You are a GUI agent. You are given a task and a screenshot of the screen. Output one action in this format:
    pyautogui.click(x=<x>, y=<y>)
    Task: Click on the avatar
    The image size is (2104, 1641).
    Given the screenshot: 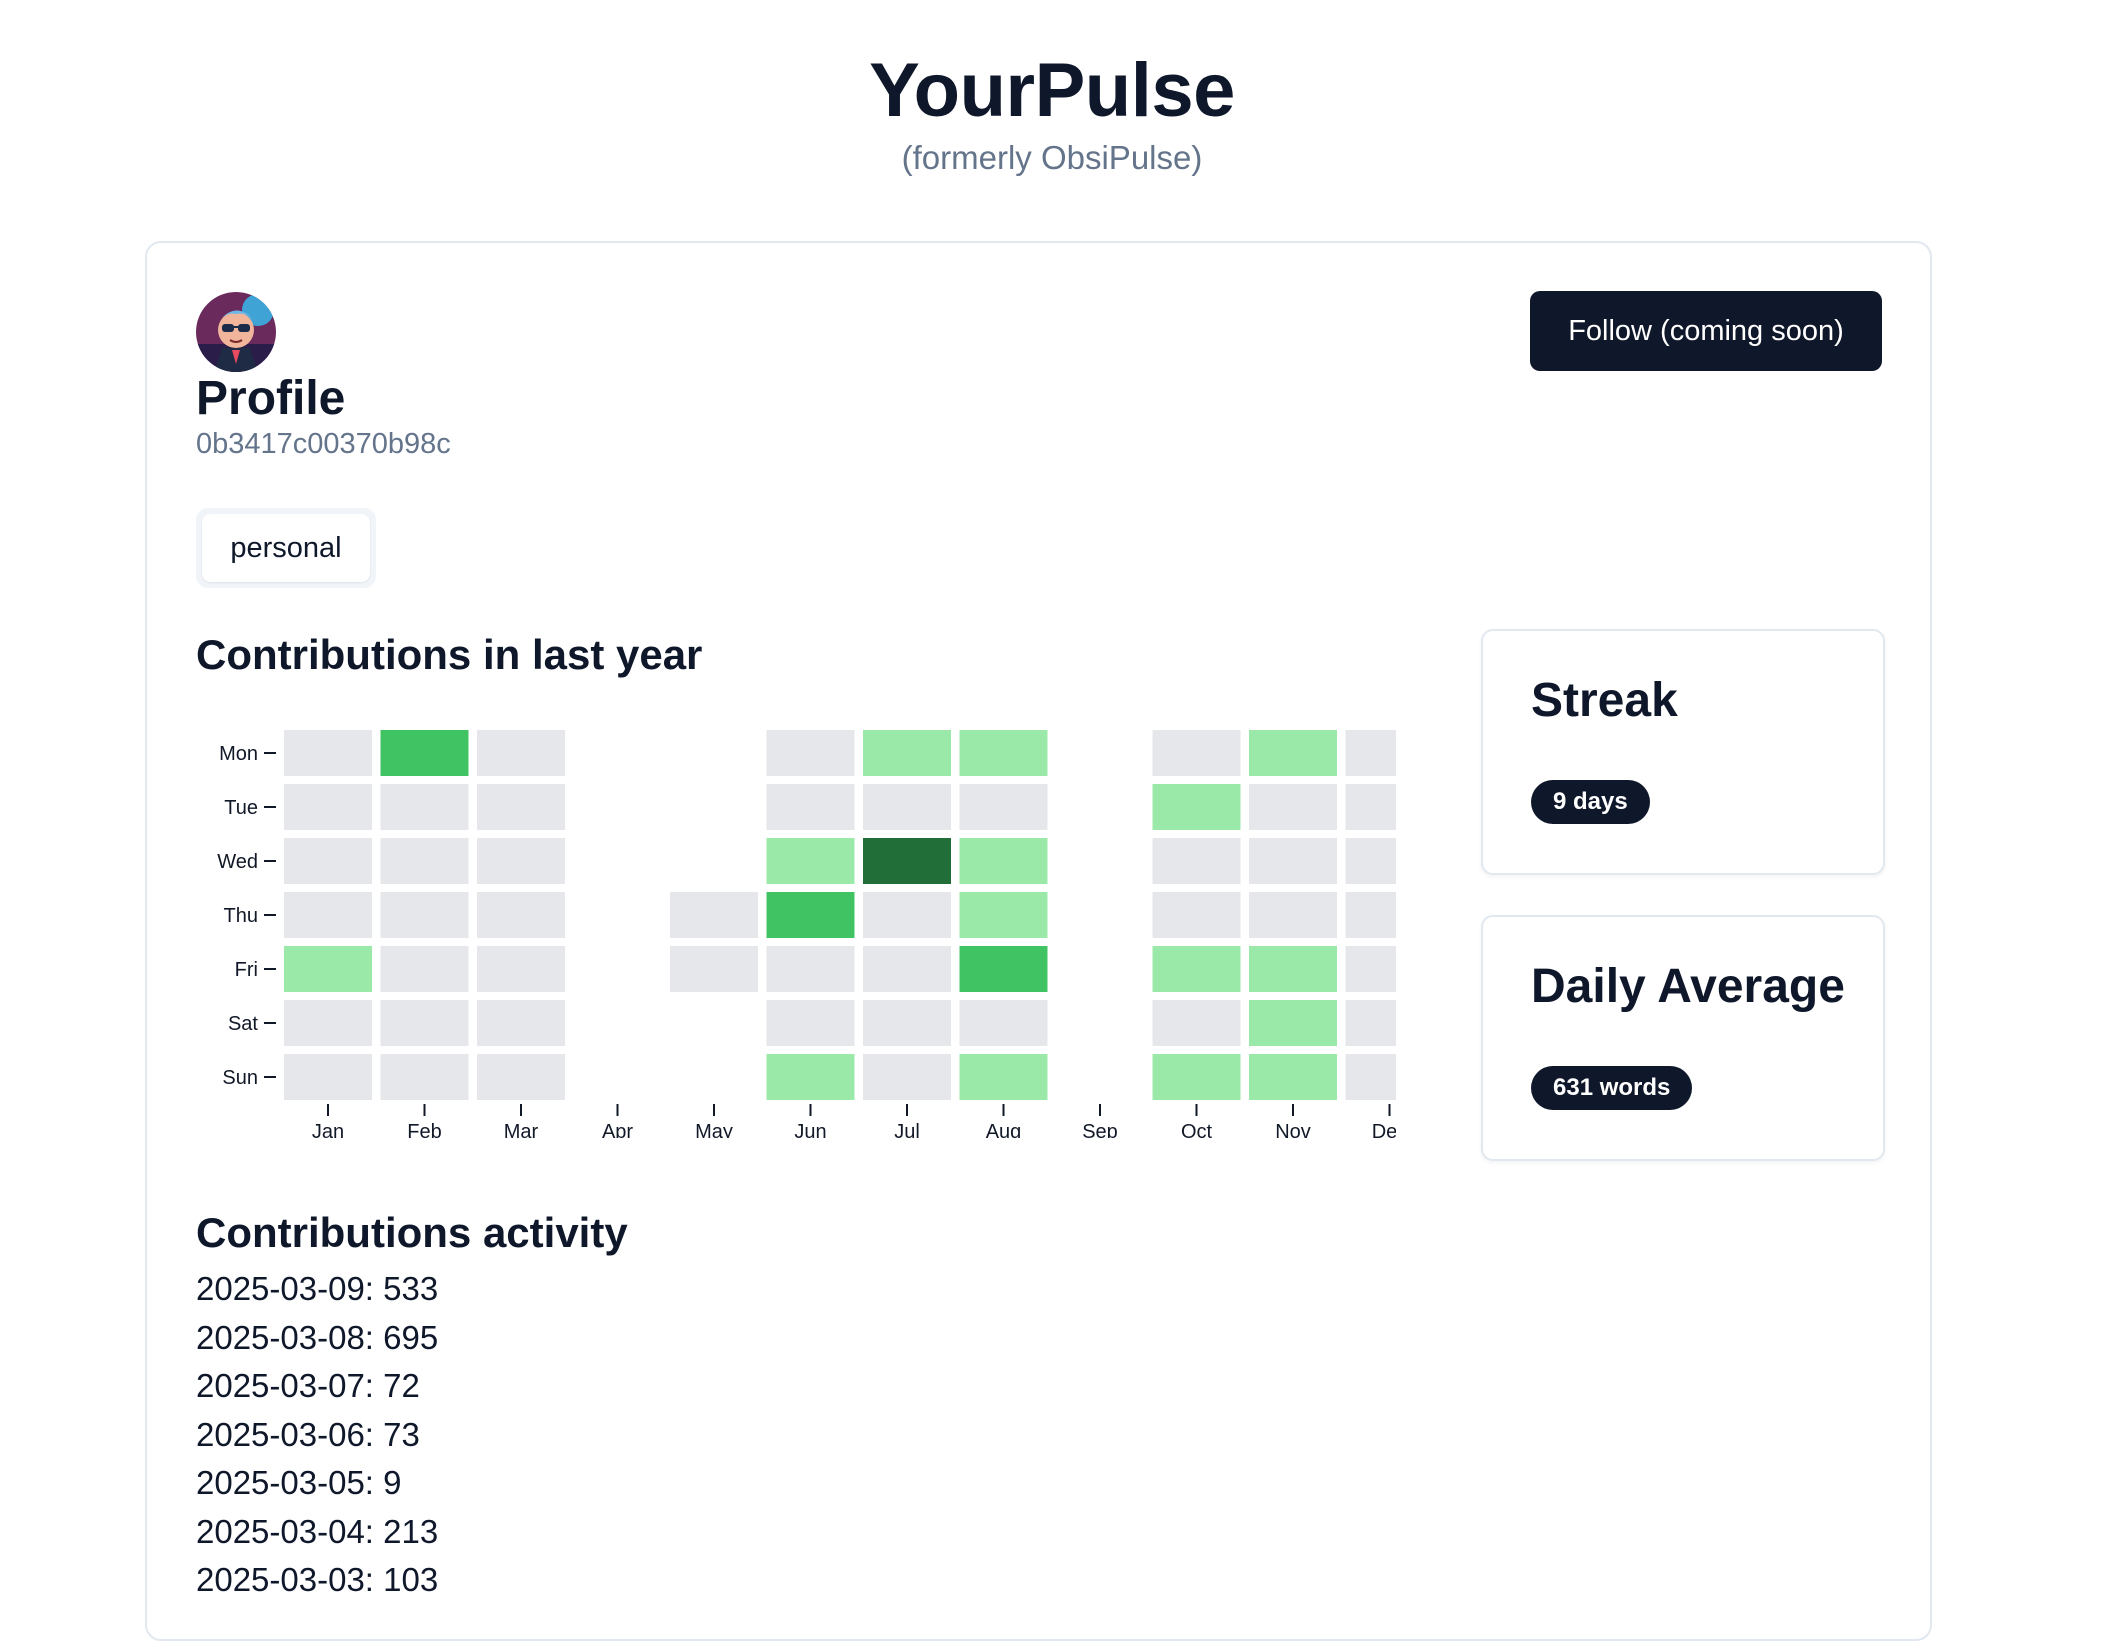 What is the action you would take?
    pyautogui.click(x=236, y=332)
    